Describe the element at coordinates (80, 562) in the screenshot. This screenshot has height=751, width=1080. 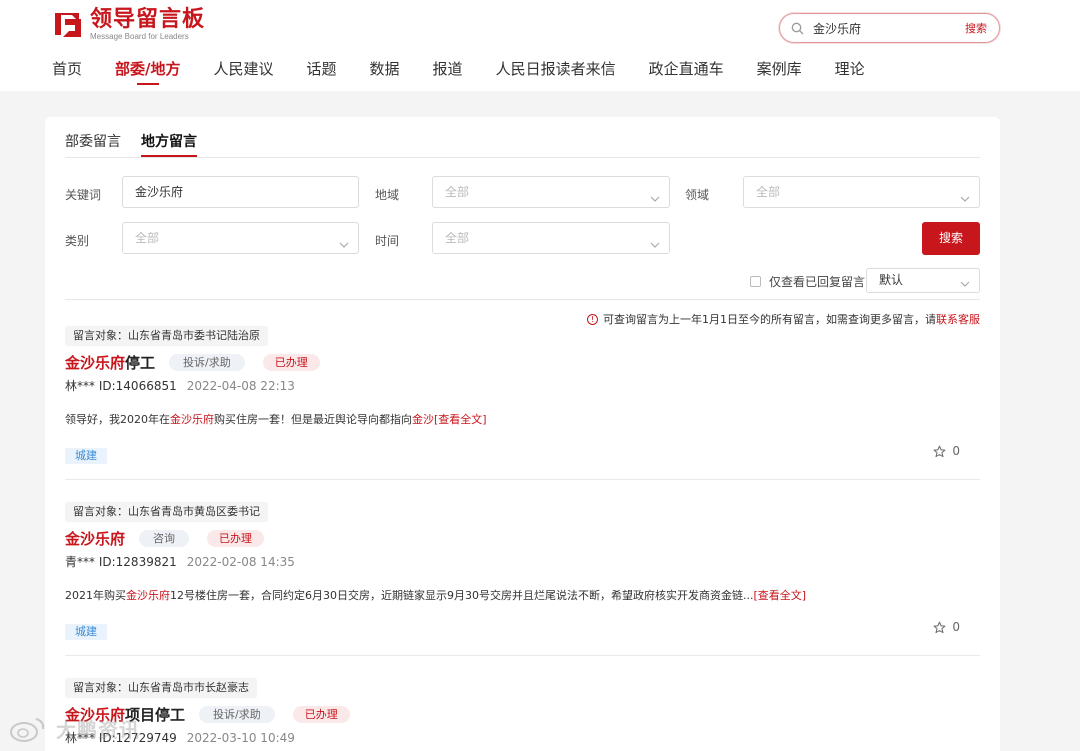
I see `author: 青***` at that location.